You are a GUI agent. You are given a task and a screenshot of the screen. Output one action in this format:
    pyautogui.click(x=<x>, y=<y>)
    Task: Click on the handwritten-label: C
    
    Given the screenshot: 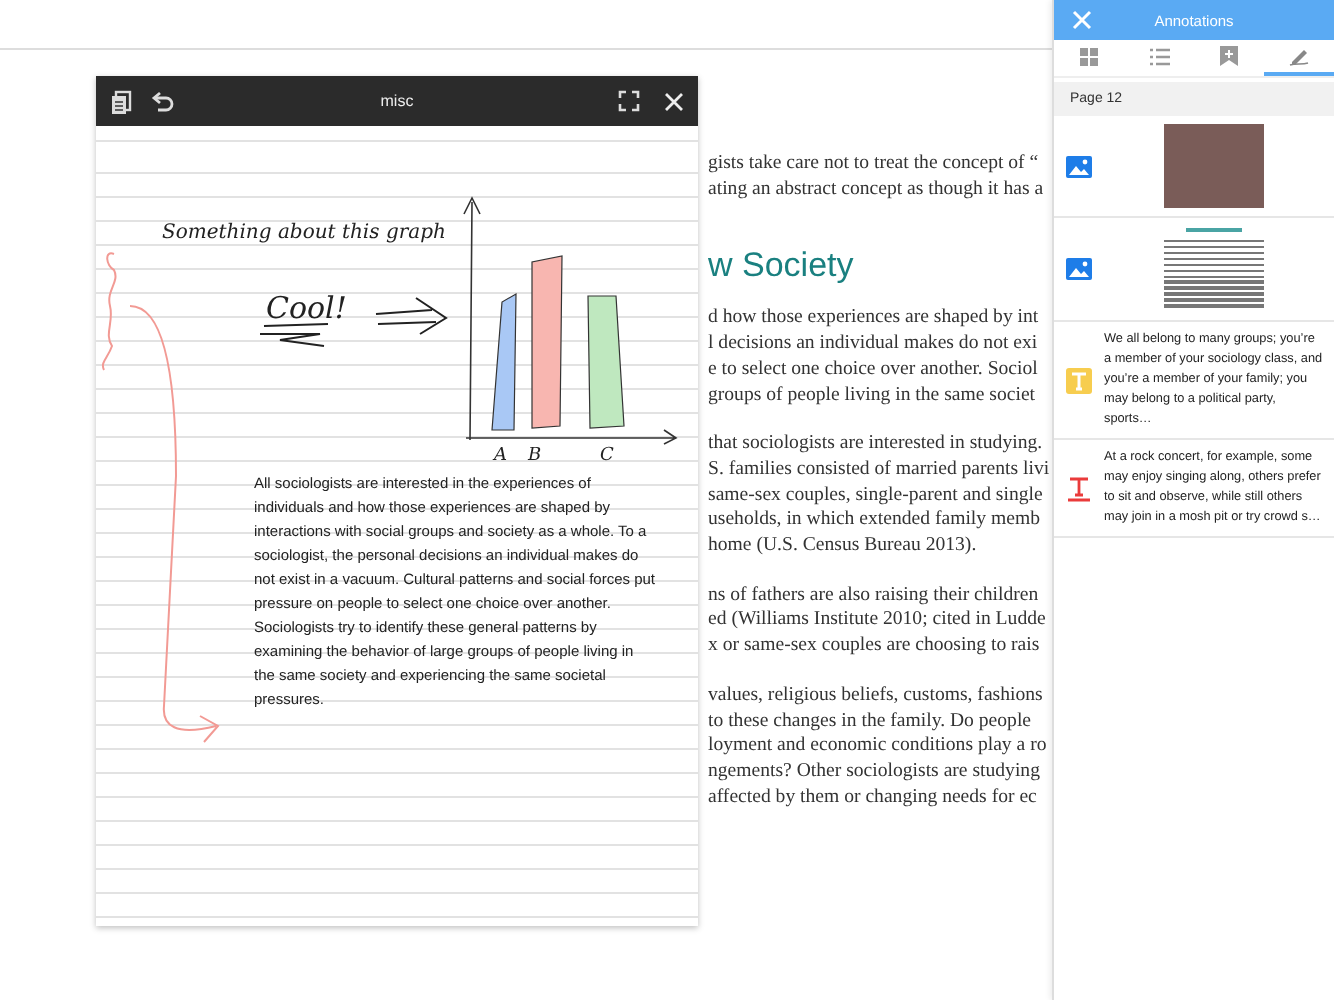 What is the action you would take?
    pyautogui.click(x=607, y=456)
    